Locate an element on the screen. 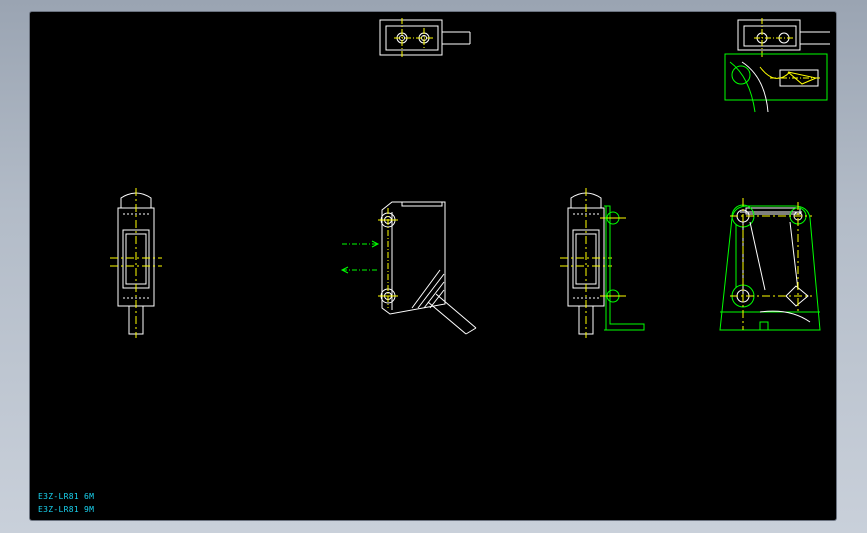 This screenshot has height=533, width=867. model-label-2: E3Z-LR81 9M is located at coordinates (66, 509).